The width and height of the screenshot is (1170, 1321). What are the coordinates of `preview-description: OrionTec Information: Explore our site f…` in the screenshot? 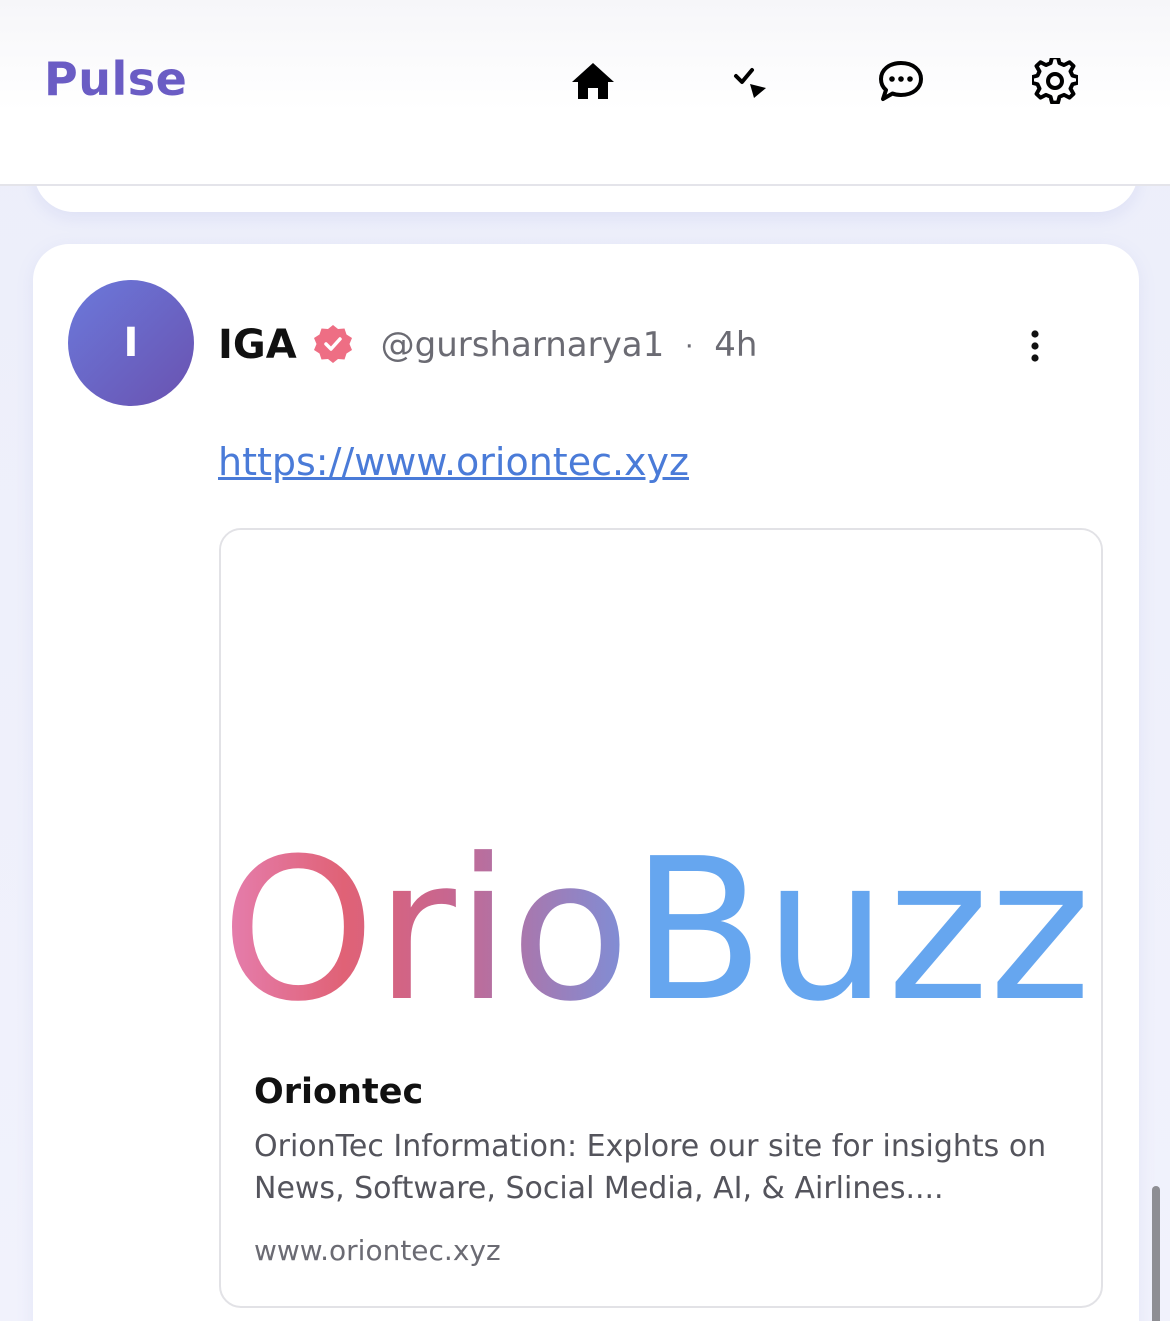 It's located at (650, 1167).